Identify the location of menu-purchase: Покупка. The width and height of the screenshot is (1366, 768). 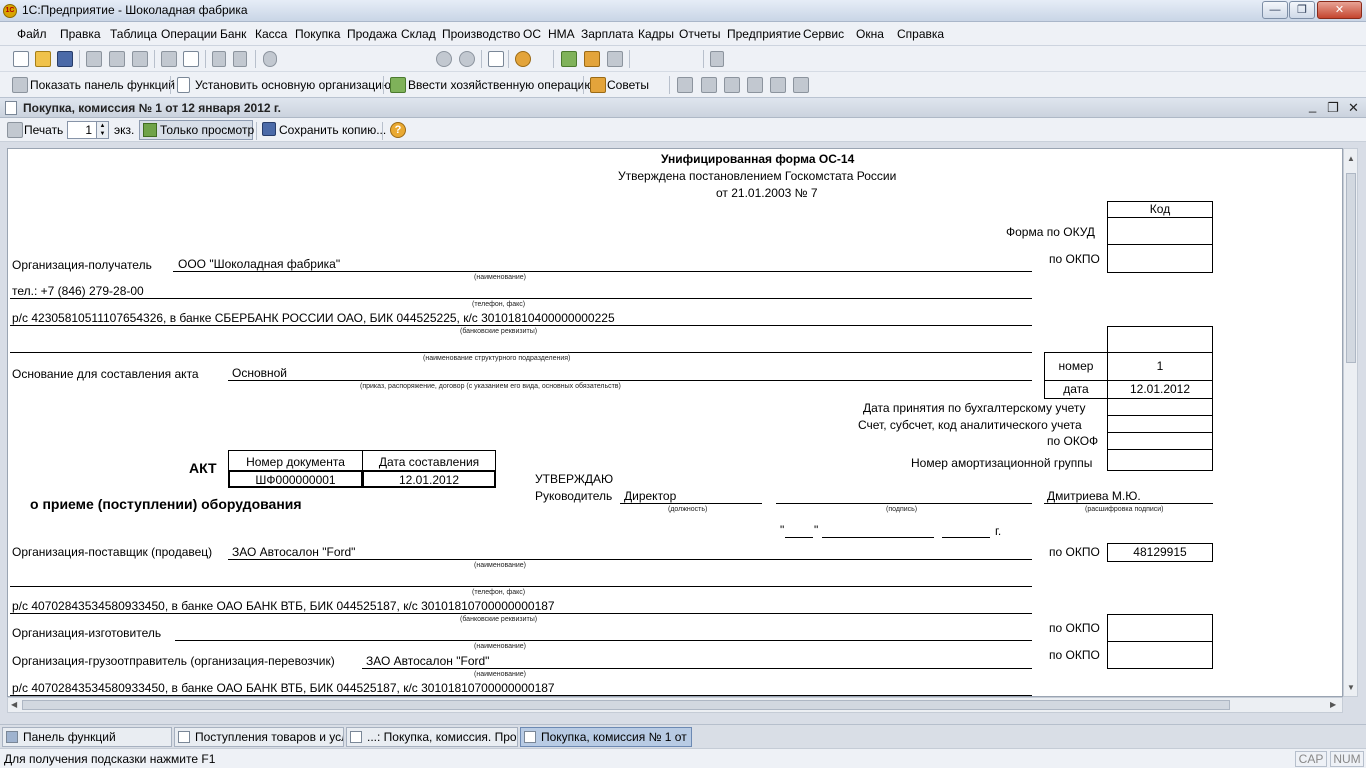
(317, 34).